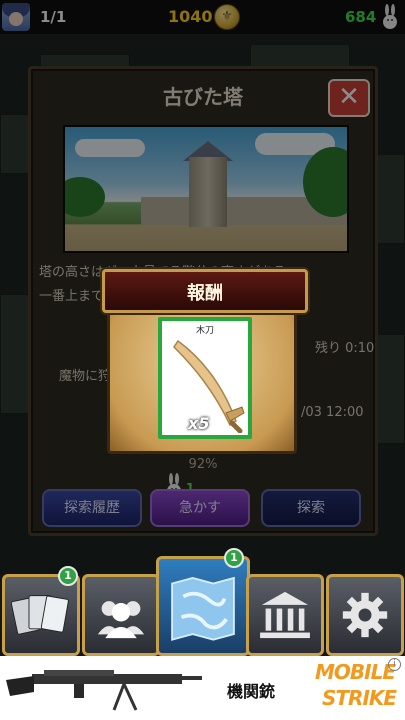  I want to click on ad-text: 機関銃, so click(251, 691).